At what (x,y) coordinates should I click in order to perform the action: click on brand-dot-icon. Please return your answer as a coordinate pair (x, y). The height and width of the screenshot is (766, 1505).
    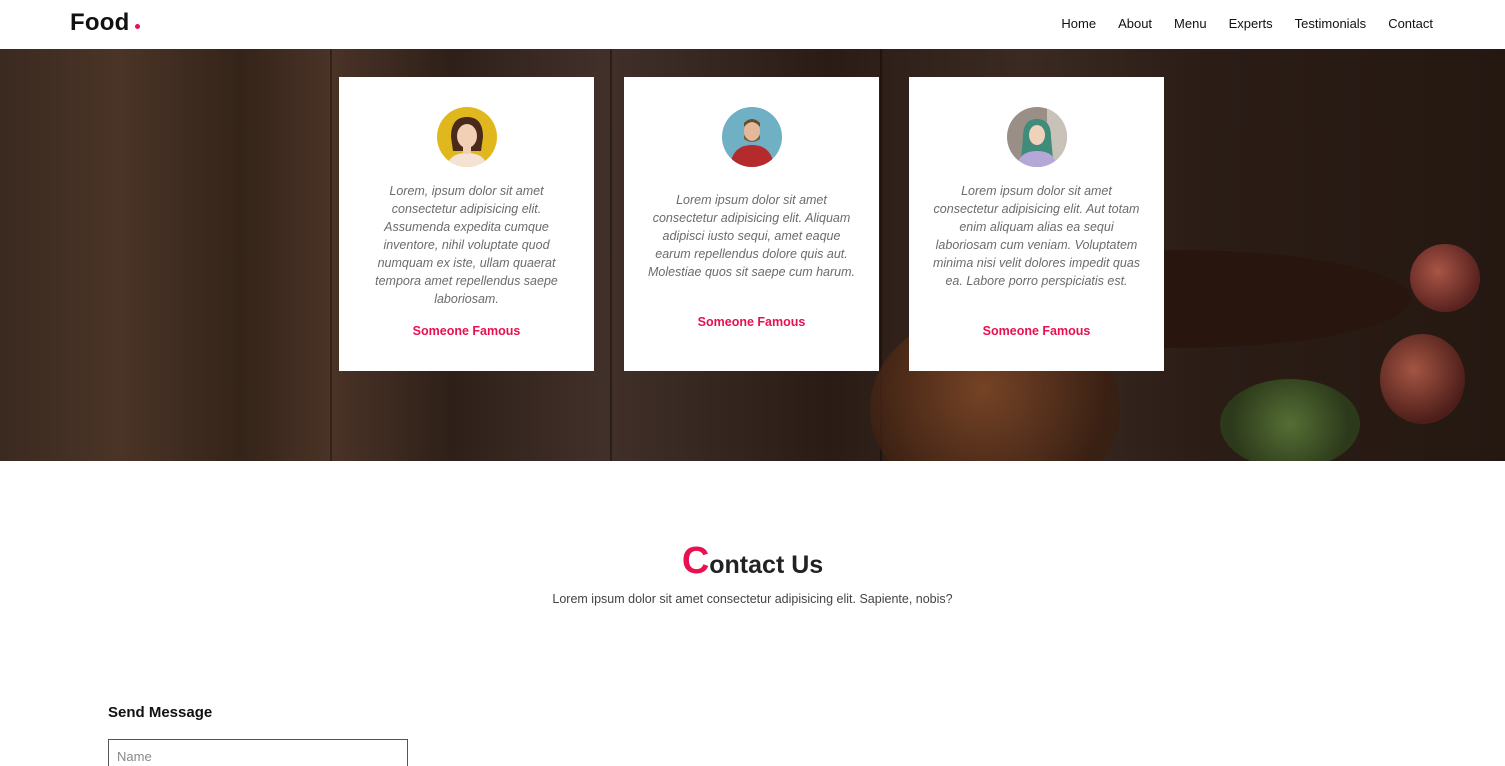
    Looking at the image, I should click on (138, 26).